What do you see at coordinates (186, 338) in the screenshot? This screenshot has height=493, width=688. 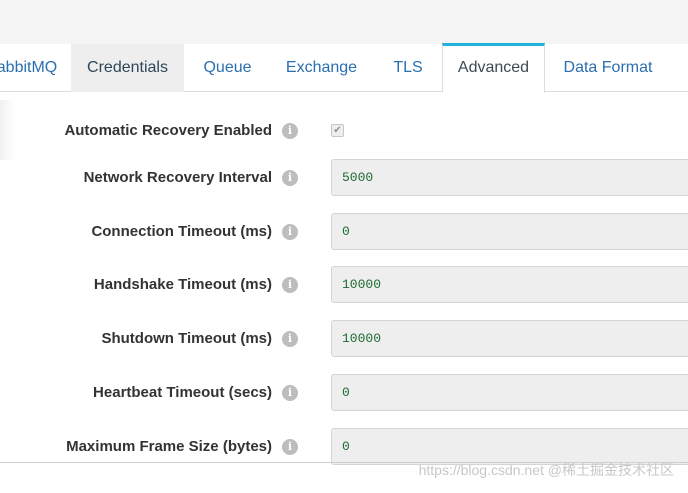 I see `shutdown-timeout-label: Shutdown Timeout (ms)` at bounding box center [186, 338].